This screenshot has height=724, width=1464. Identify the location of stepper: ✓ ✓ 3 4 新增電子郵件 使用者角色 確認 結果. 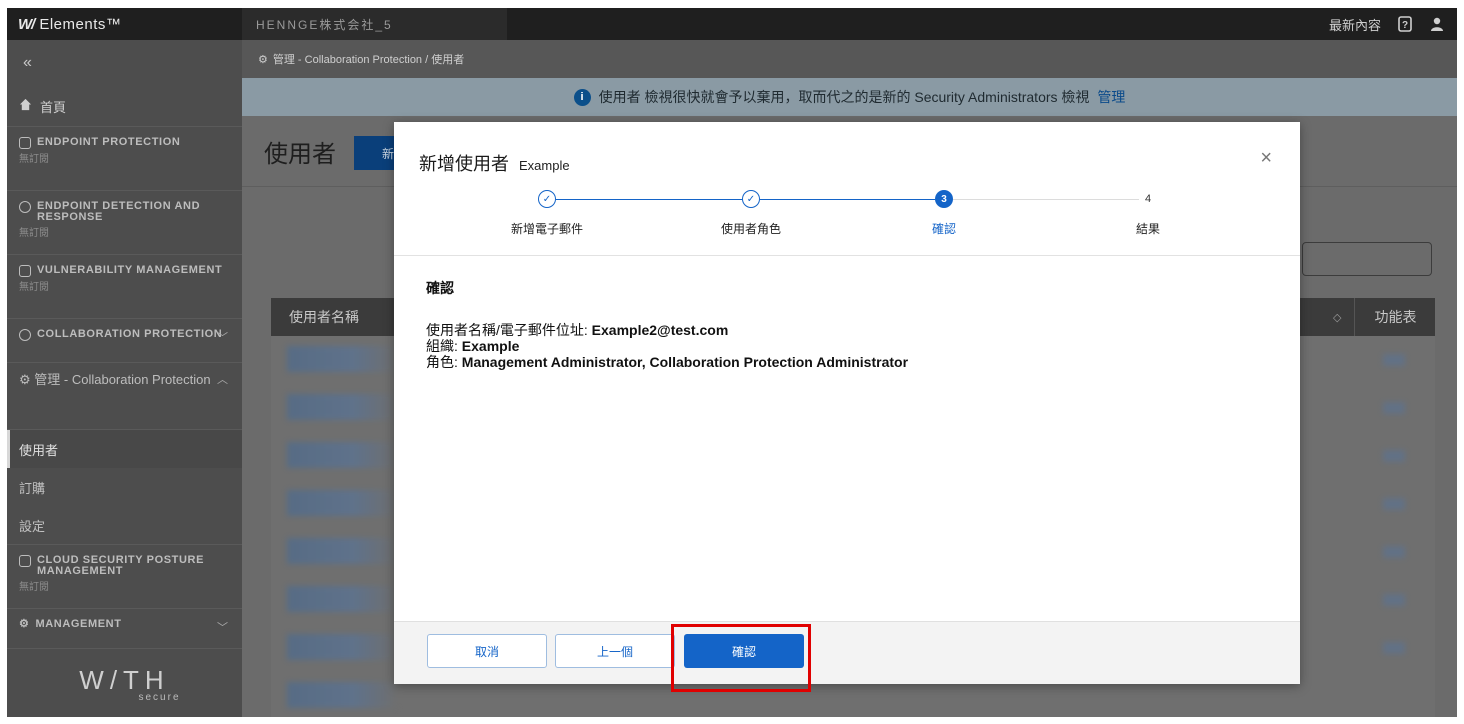
(847, 215).